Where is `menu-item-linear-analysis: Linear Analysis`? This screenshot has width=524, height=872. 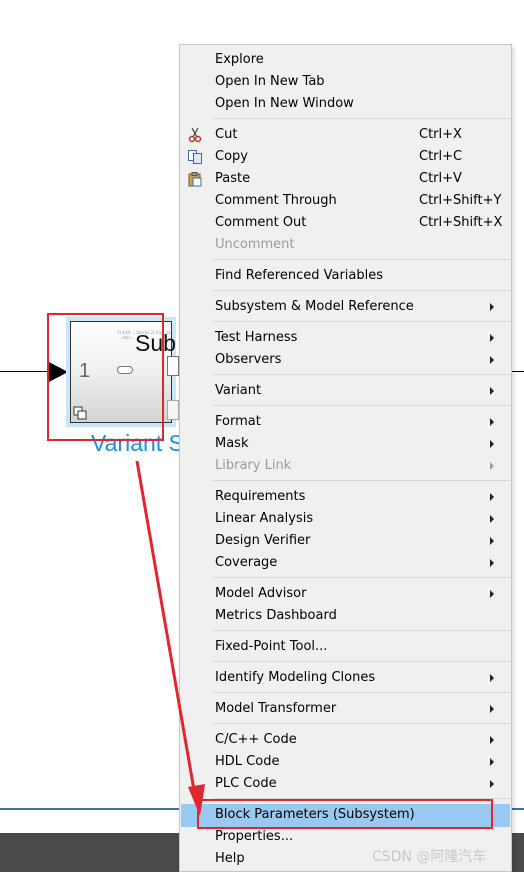
menu-item-linear-analysis: Linear Analysis is located at coordinates (345, 519).